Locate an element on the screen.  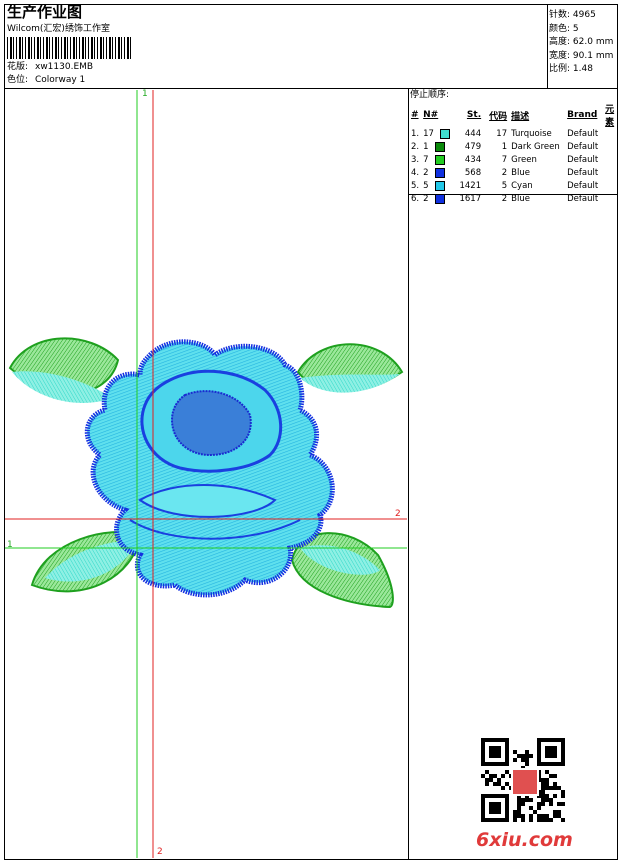
row-code: 17 is located at coordinates (502, 134).